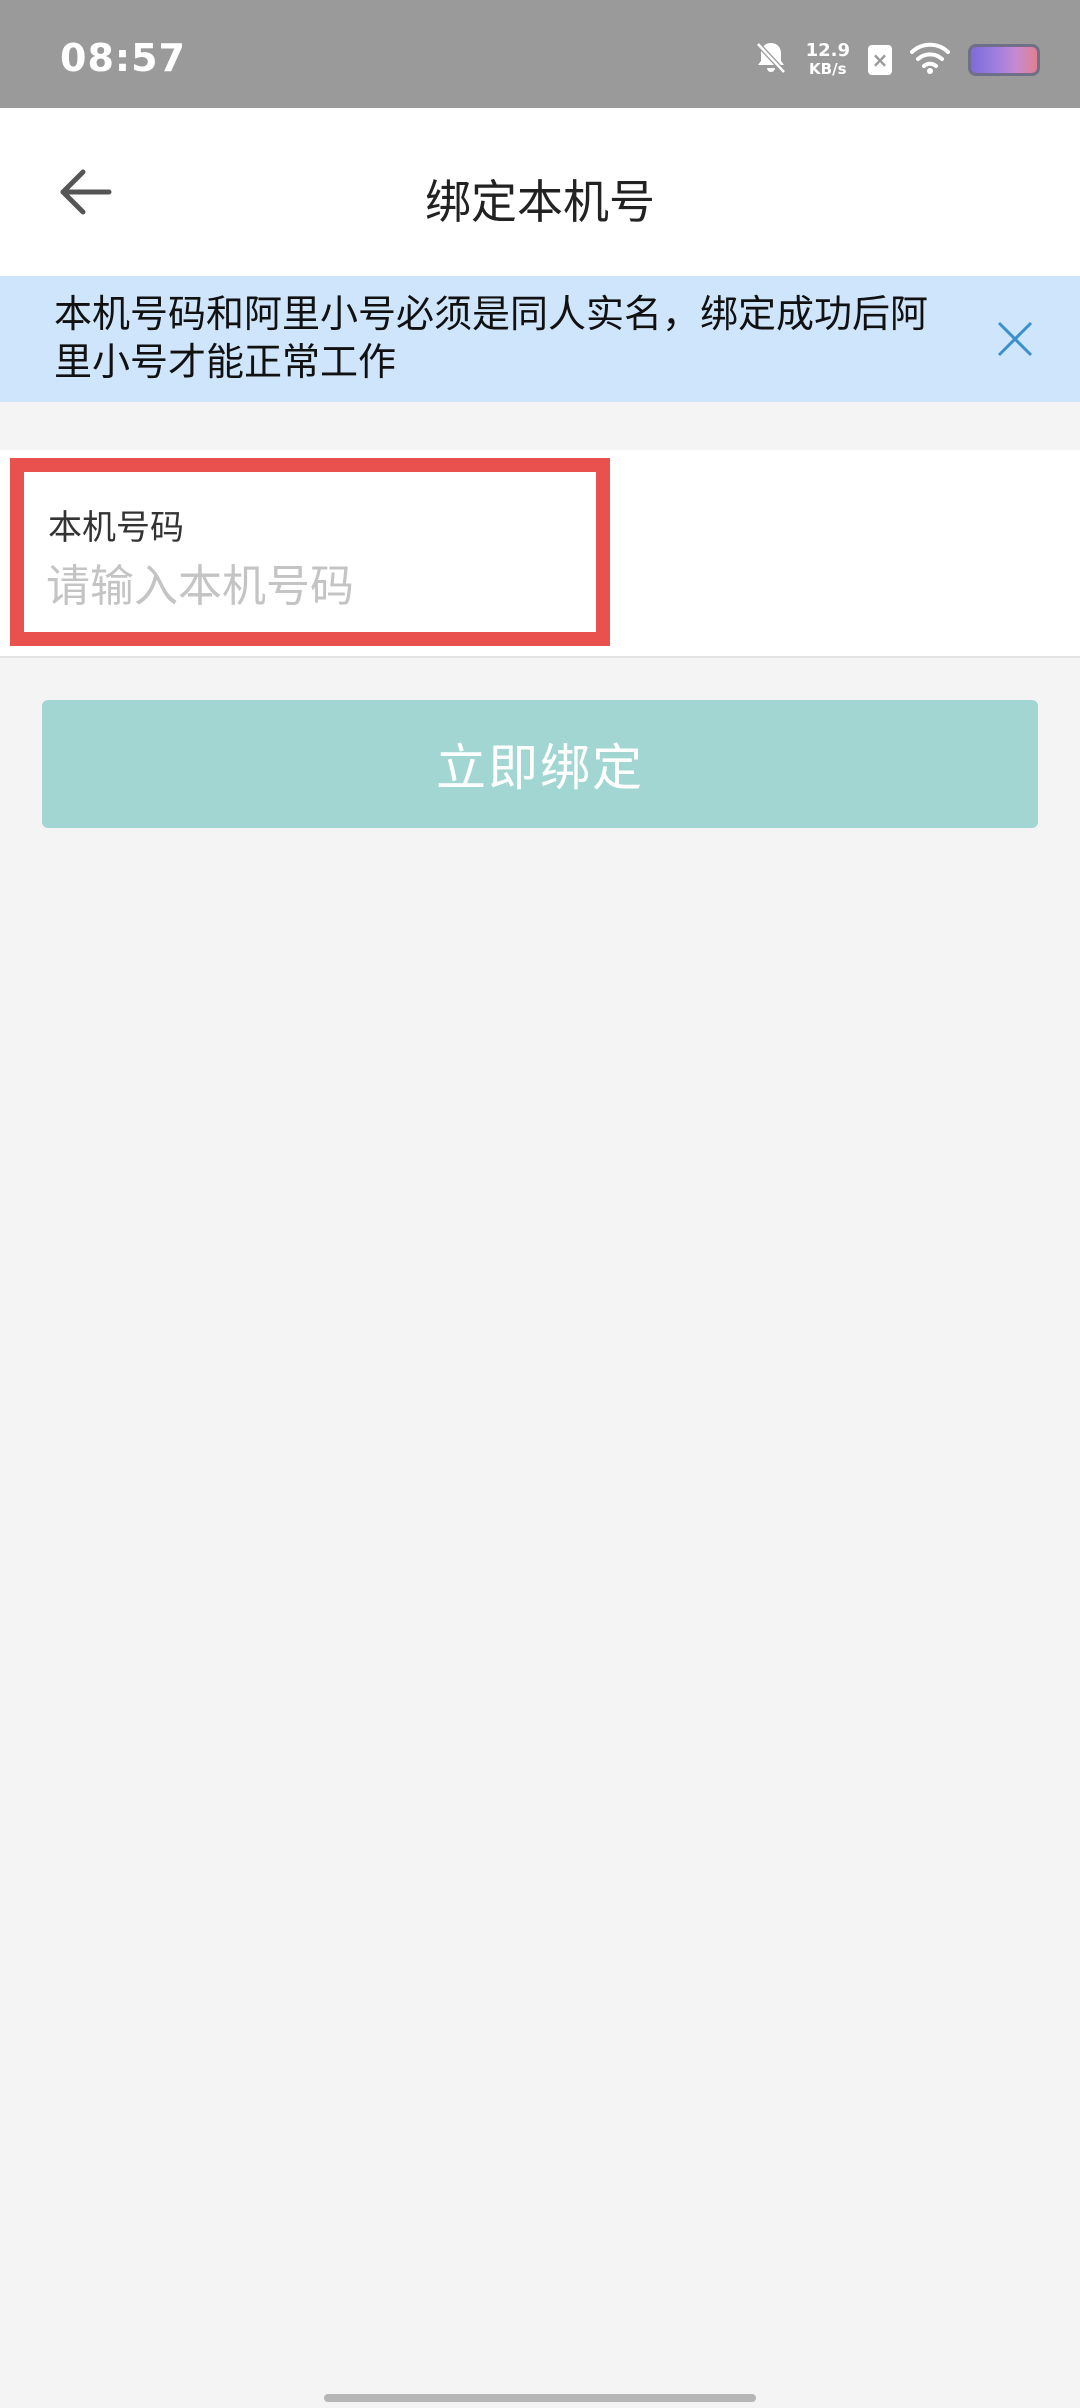 The width and height of the screenshot is (1080, 2408). I want to click on field-highlight-box, so click(310, 552).